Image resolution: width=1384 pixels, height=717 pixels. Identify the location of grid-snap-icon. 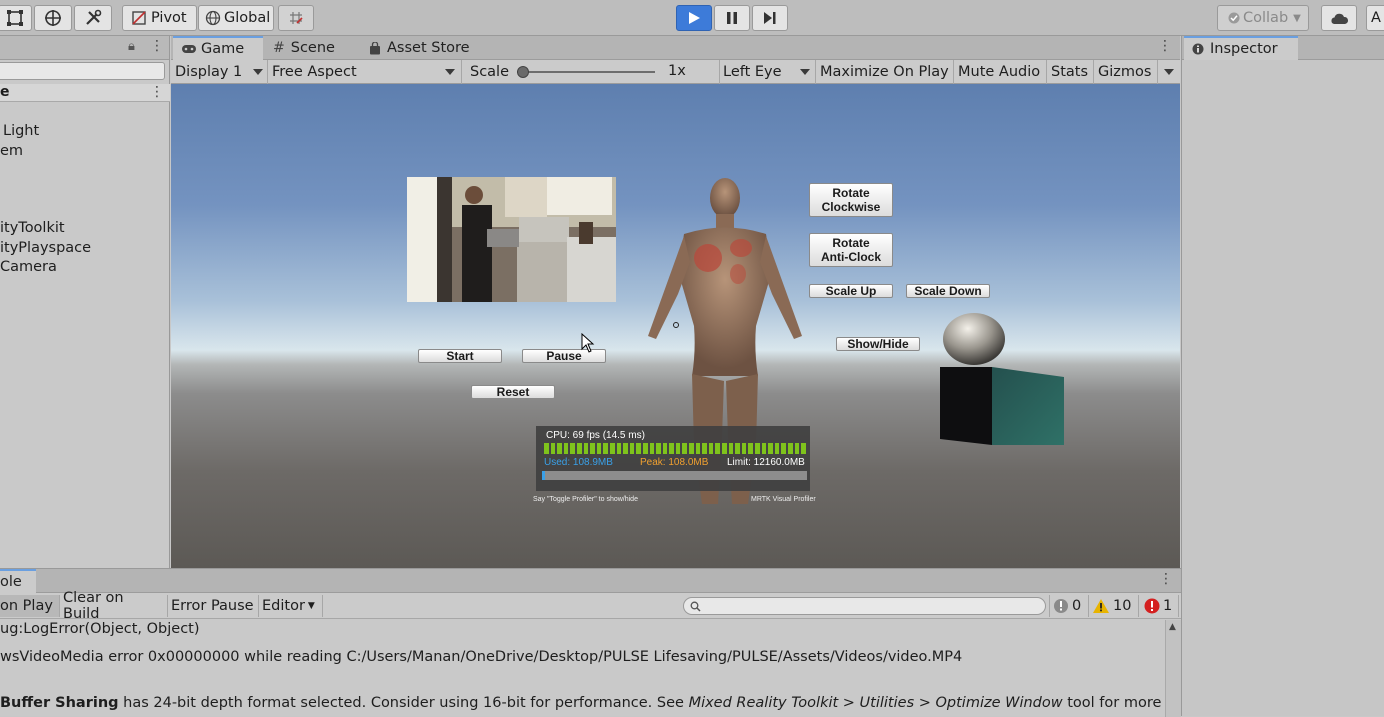
(296, 18).